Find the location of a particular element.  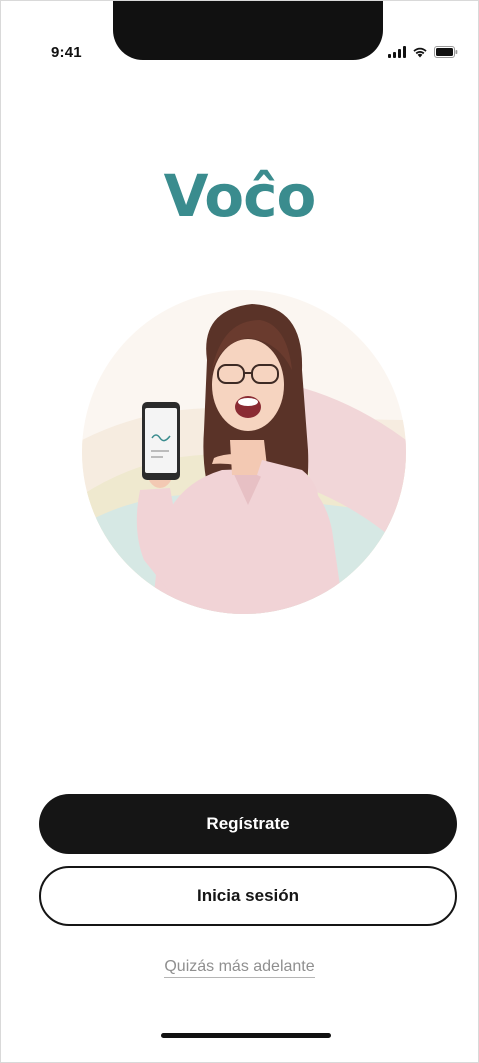

home-indicator is located at coordinates (246, 1035).